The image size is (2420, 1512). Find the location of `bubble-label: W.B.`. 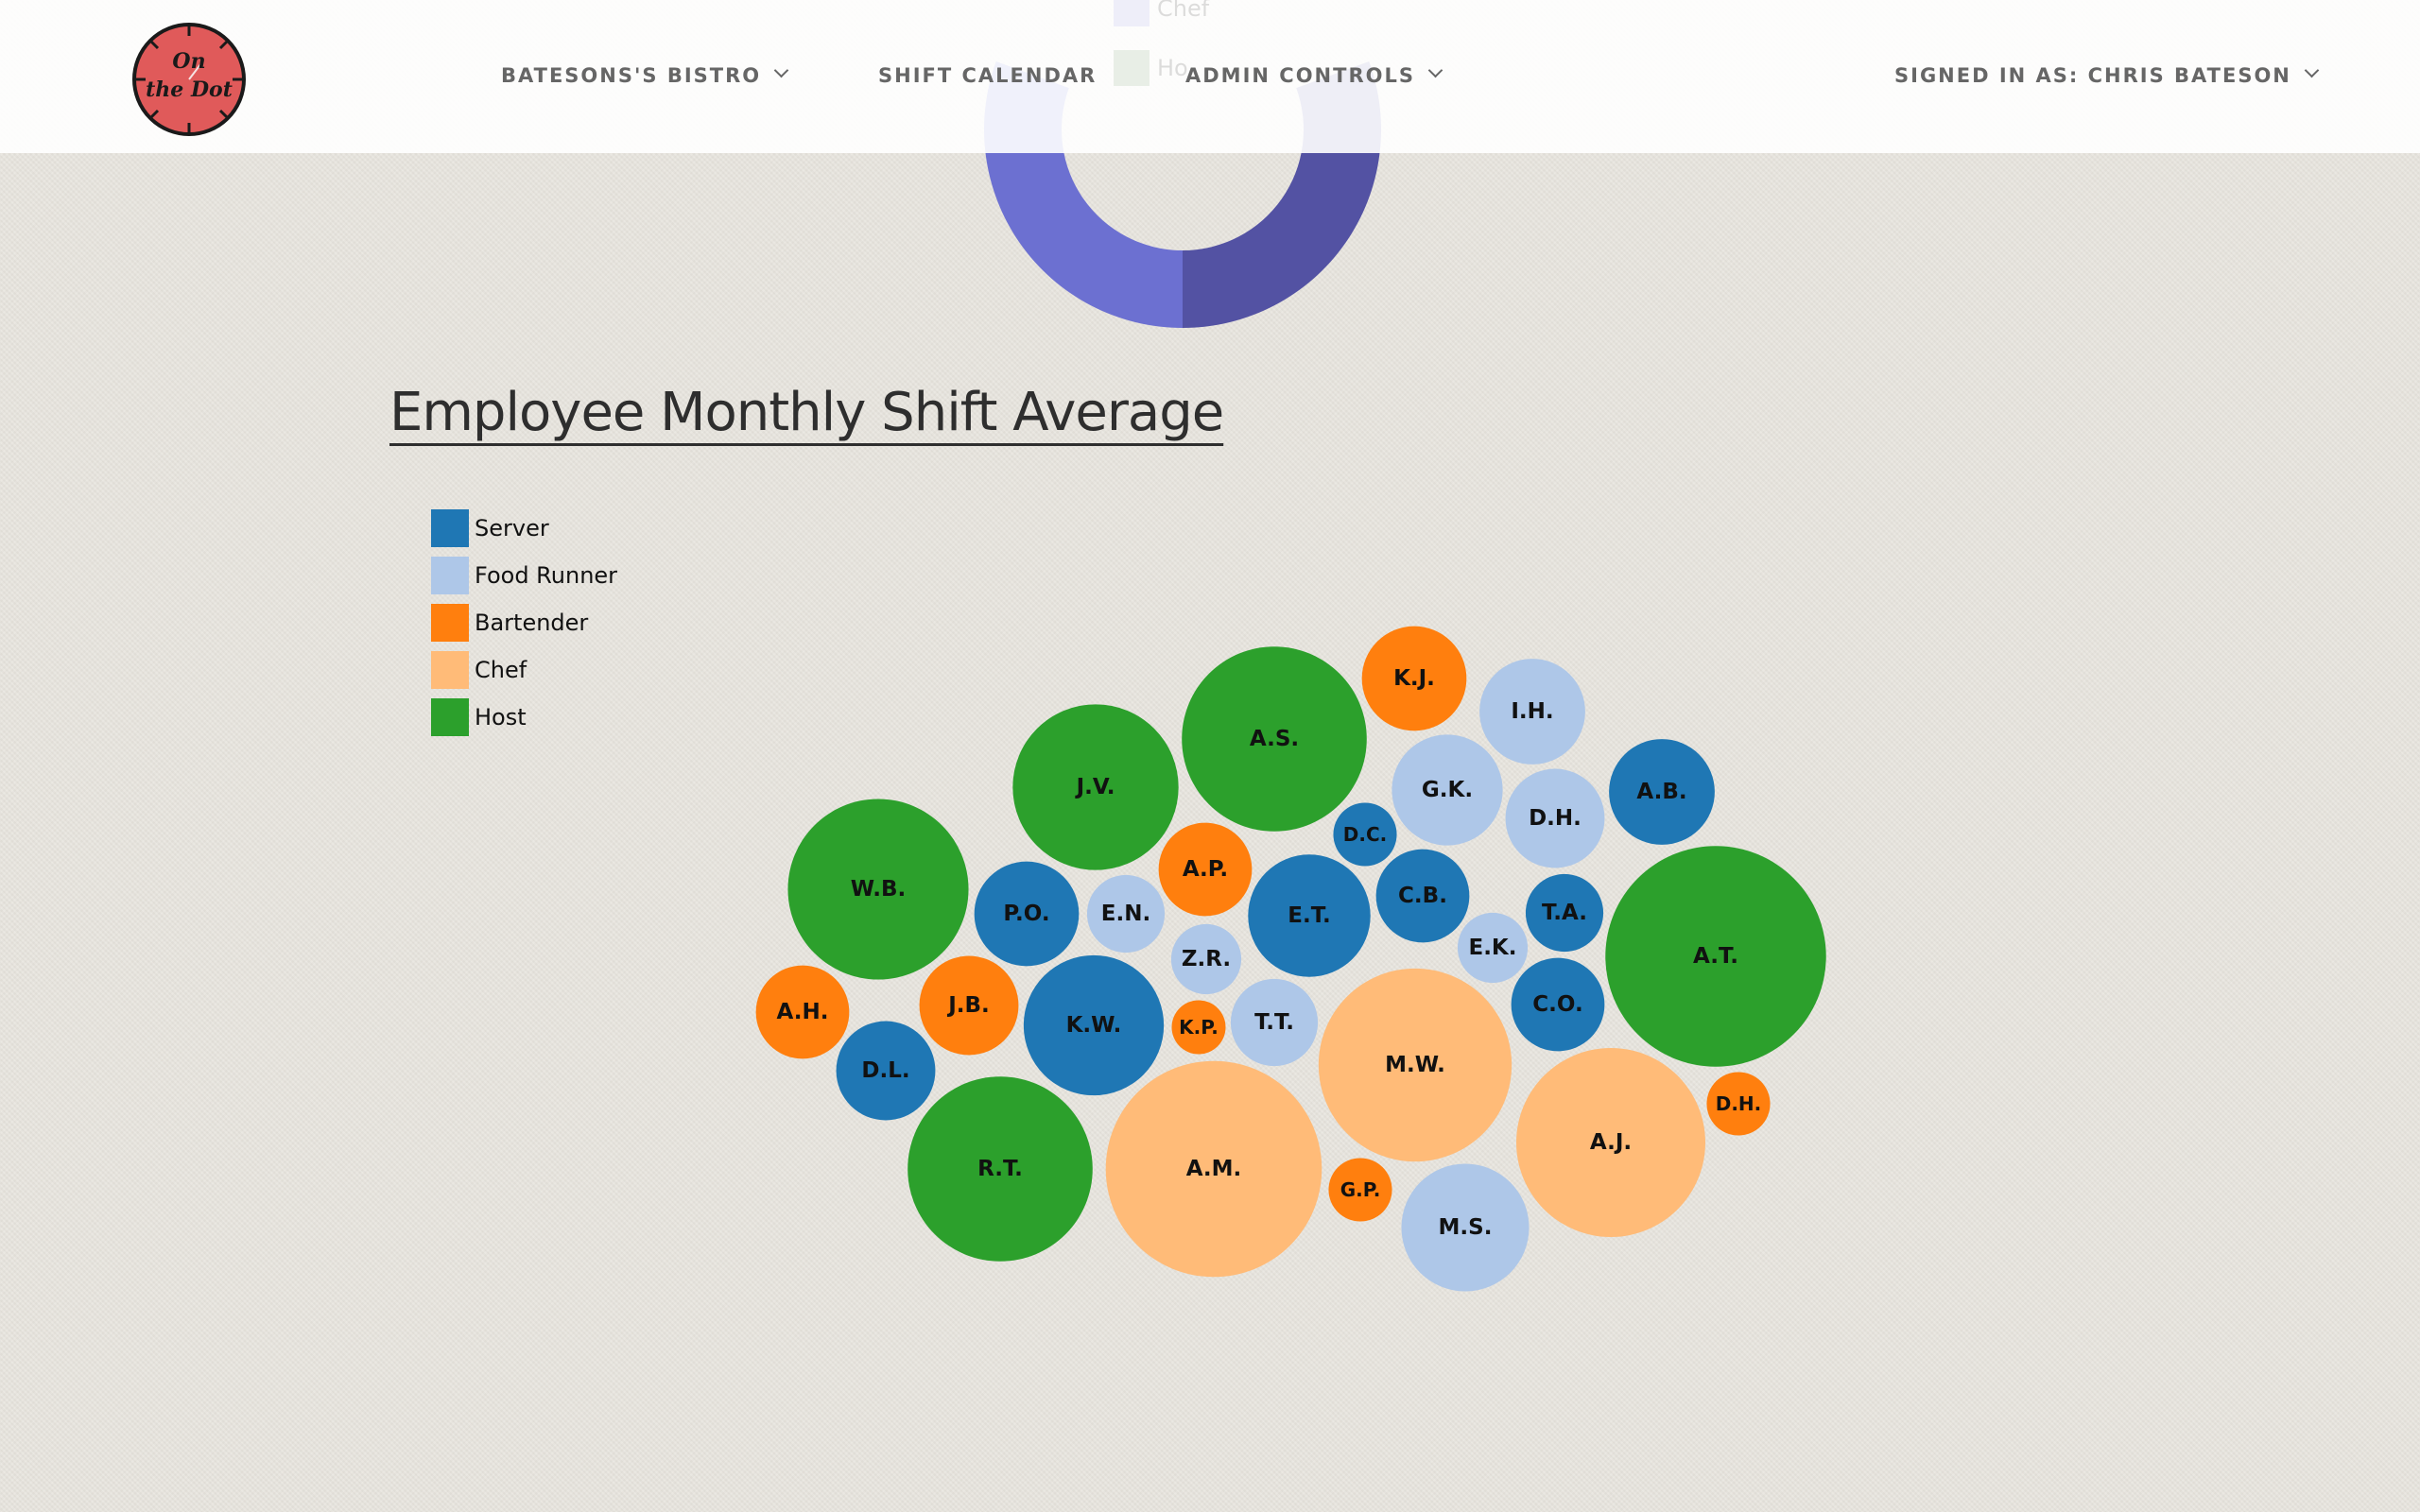

bubble-label: W.B. is located at coordinates (879, 889).